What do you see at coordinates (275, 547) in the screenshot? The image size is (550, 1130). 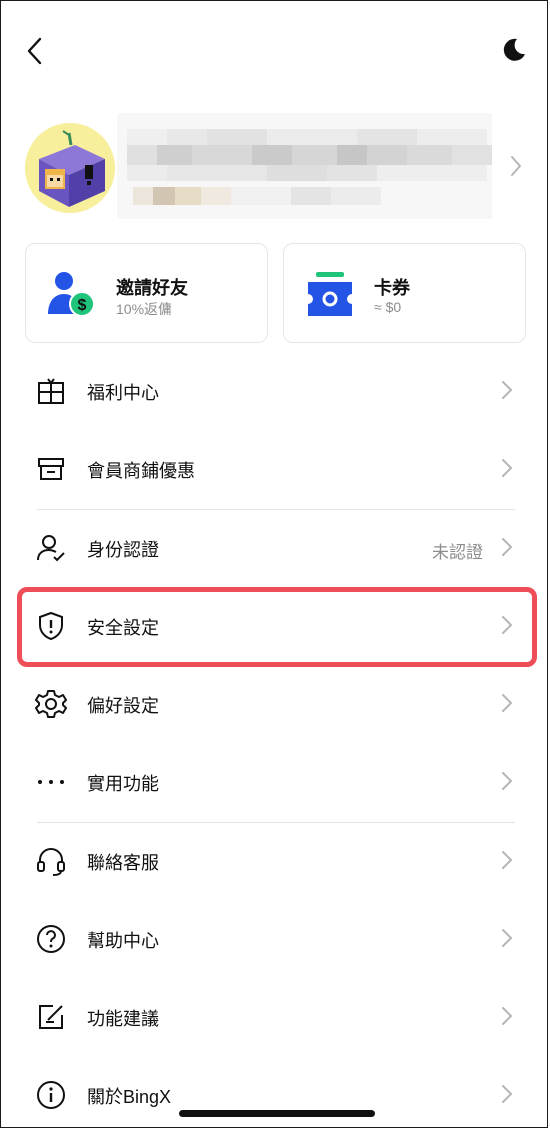 I see `menu-item-identity-verification: 身份認證 未認證` at bounding box center [275, 547].